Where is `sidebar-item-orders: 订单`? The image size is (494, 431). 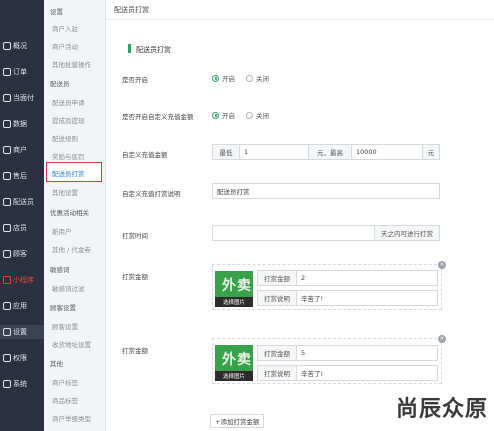
sidebar-item-orders: 订单 is located at coordinates (22, 72).